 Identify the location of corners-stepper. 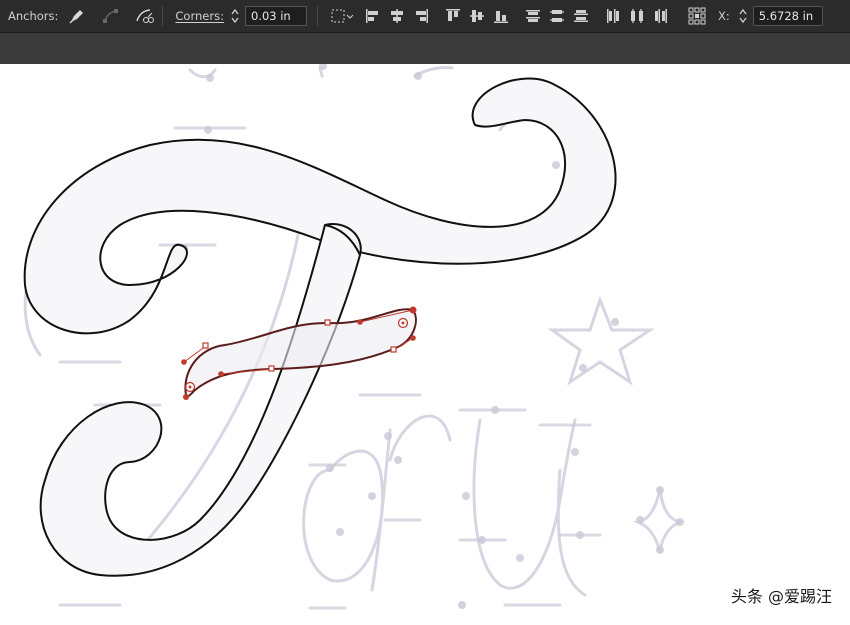
(235, 16).